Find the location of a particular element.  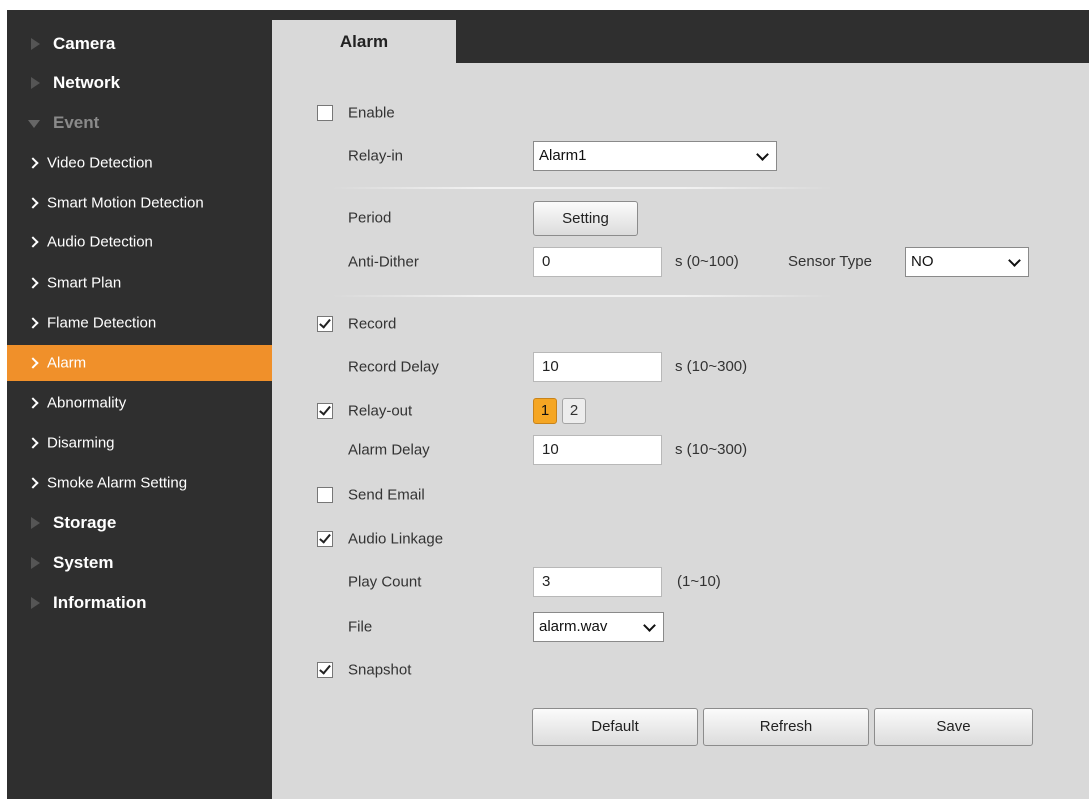

anti-dither-unit: s (0~100) is located at coordinates (707, 261).